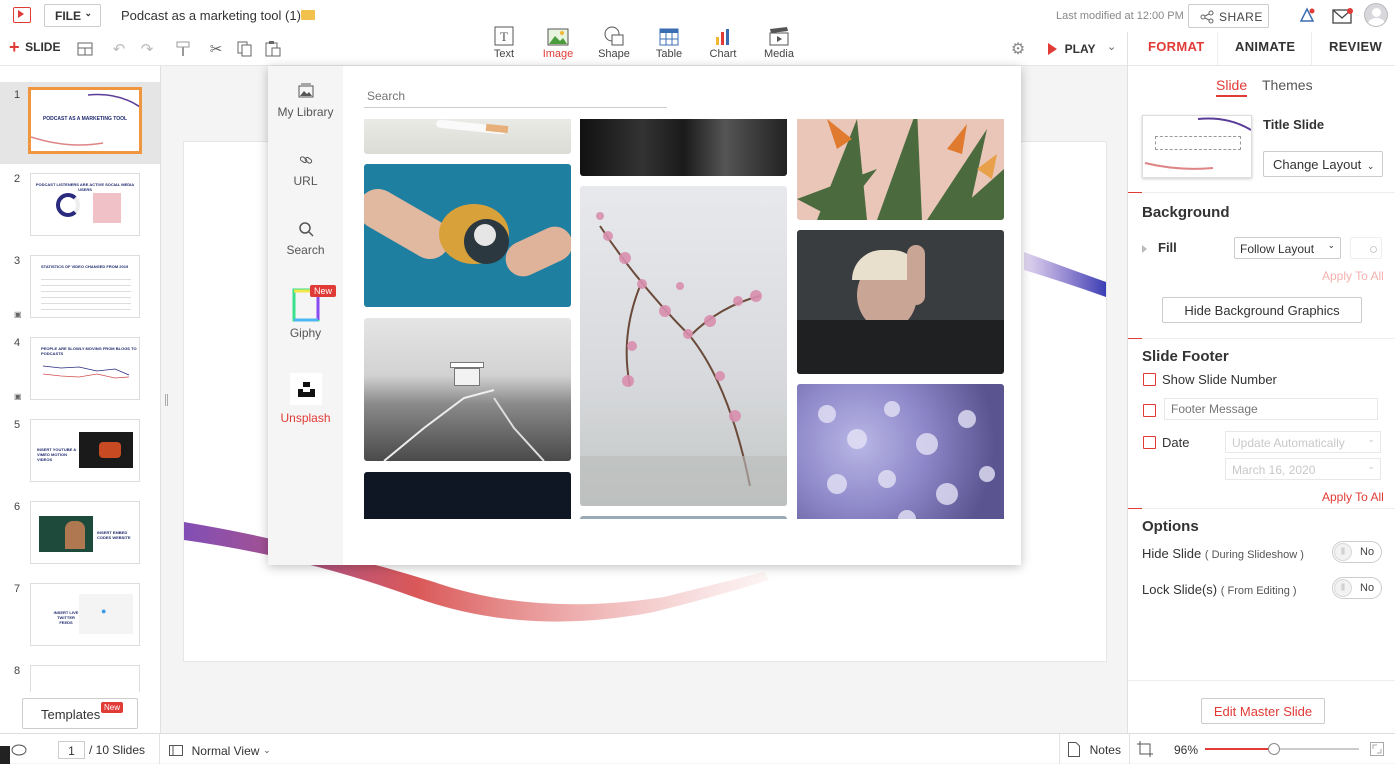 Image resolution: width=1395 pixels, height=764 pixels. Describe the element at coordinates (1287, 248) in the screenshot. I see `fill-select: Follow Layout ⌄` at that location.